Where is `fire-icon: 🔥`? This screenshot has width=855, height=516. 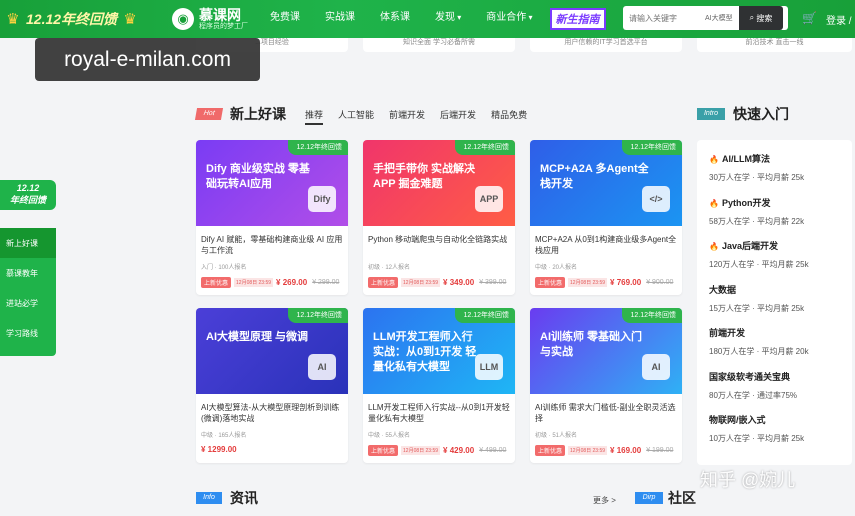 fire-icon: 🔥 is located at coordinates (714, 203).